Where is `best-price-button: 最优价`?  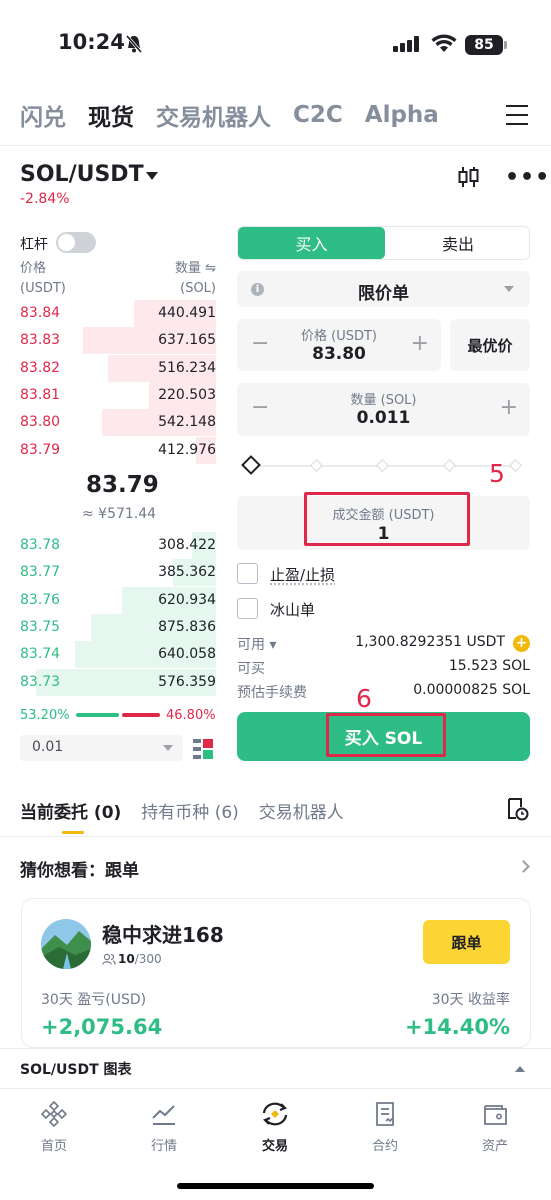 best-price-button: 最优价 is located at coordinates (490, 345).